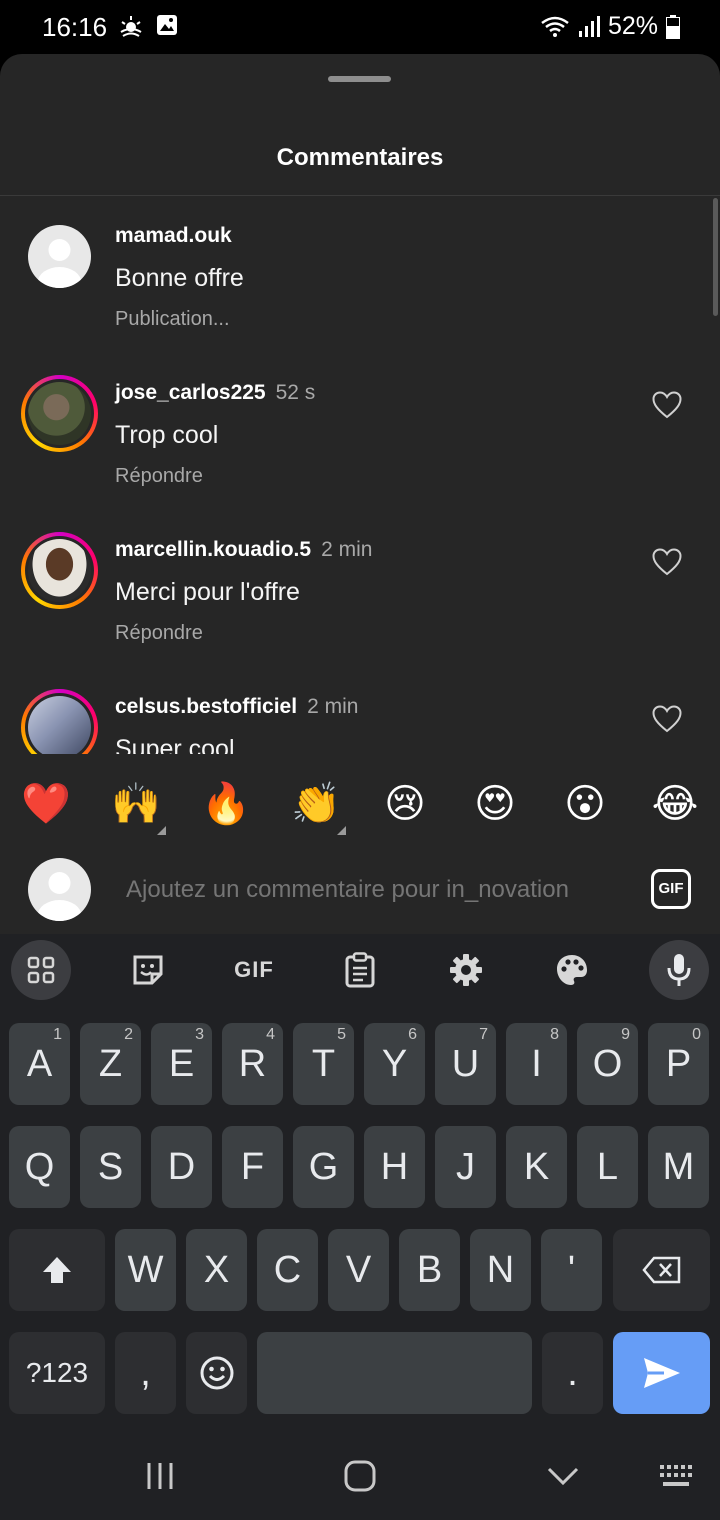 The height and width of the screenshot is (1520, 720). What do you see at coordinates (110, 1167) in the screenshot?
I see `key-s: S` at bounding box center [110, 1167].